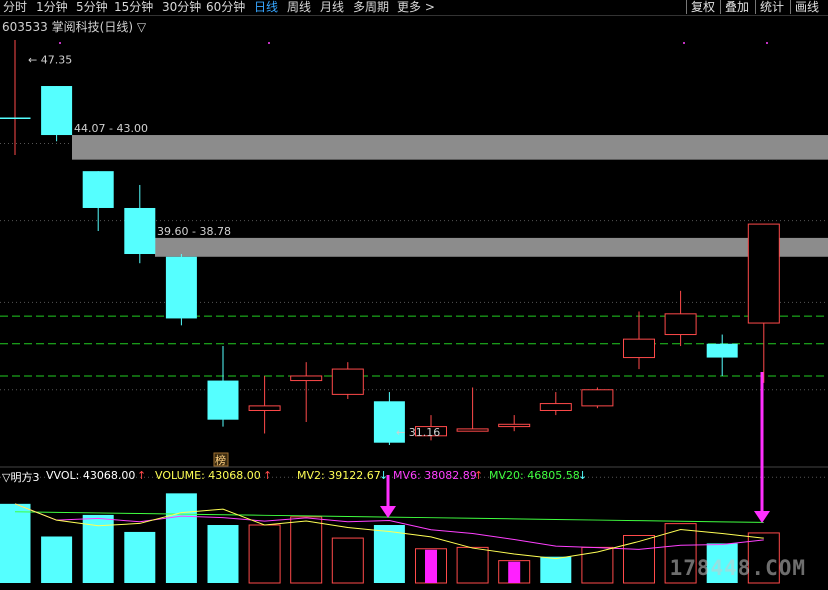 Image resolution: width=828 pixels, height=590 pixels. I want to click on vvol-up-icon: ↑, so click(142, 475).